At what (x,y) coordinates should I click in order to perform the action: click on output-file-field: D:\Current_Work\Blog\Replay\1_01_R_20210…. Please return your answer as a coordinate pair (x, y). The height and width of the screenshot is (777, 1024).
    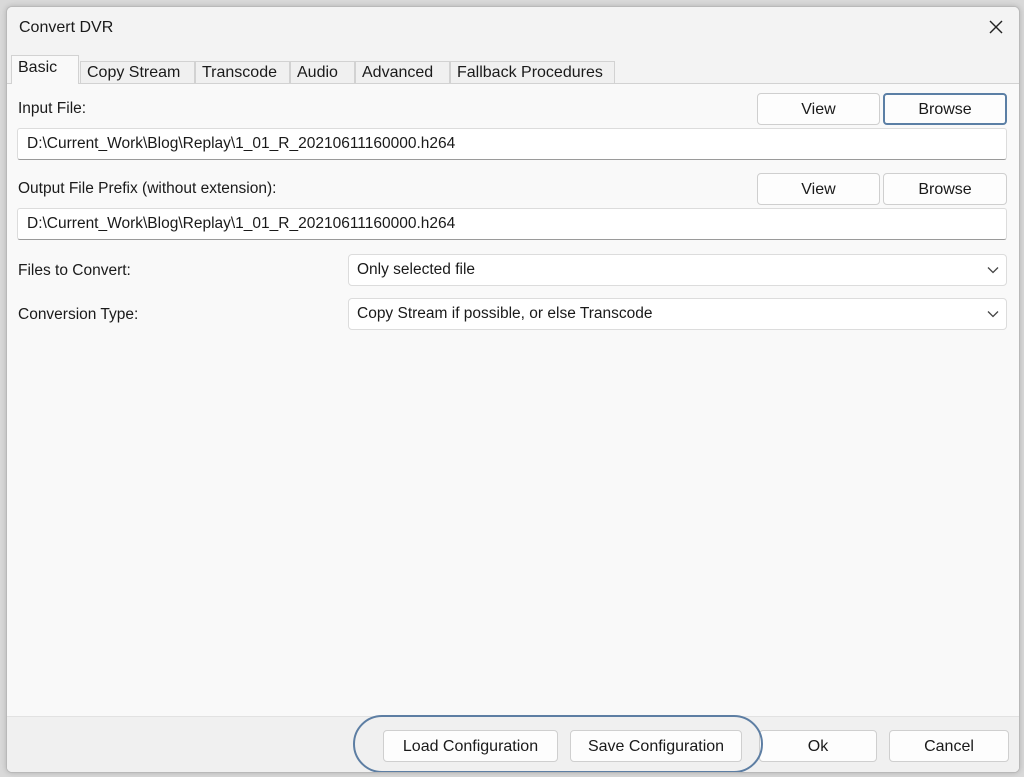
    Looking at the image, I should click on (512, 224).